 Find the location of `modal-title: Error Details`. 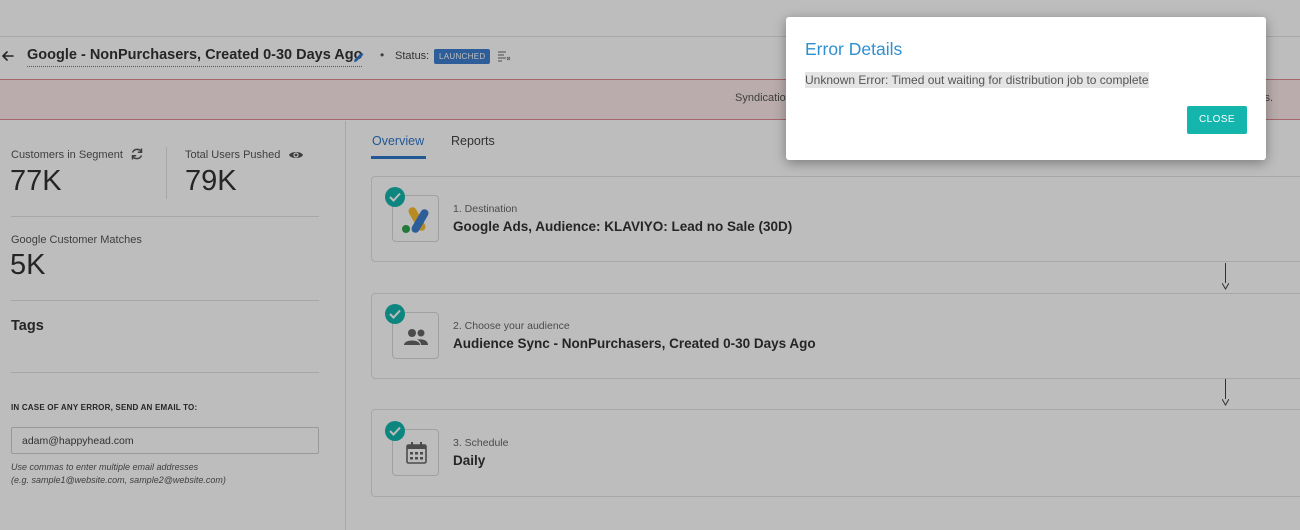

modal-title: Error Details is located at coordinates (854, 49).